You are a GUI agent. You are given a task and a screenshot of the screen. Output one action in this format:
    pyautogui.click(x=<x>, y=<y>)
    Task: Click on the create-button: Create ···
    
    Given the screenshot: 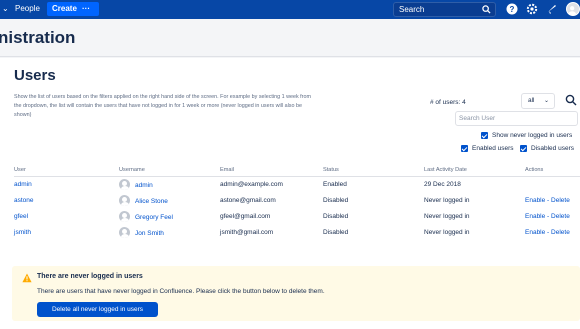 What is the action you would take?
    pyautogui.click(x=73, y=9)
    